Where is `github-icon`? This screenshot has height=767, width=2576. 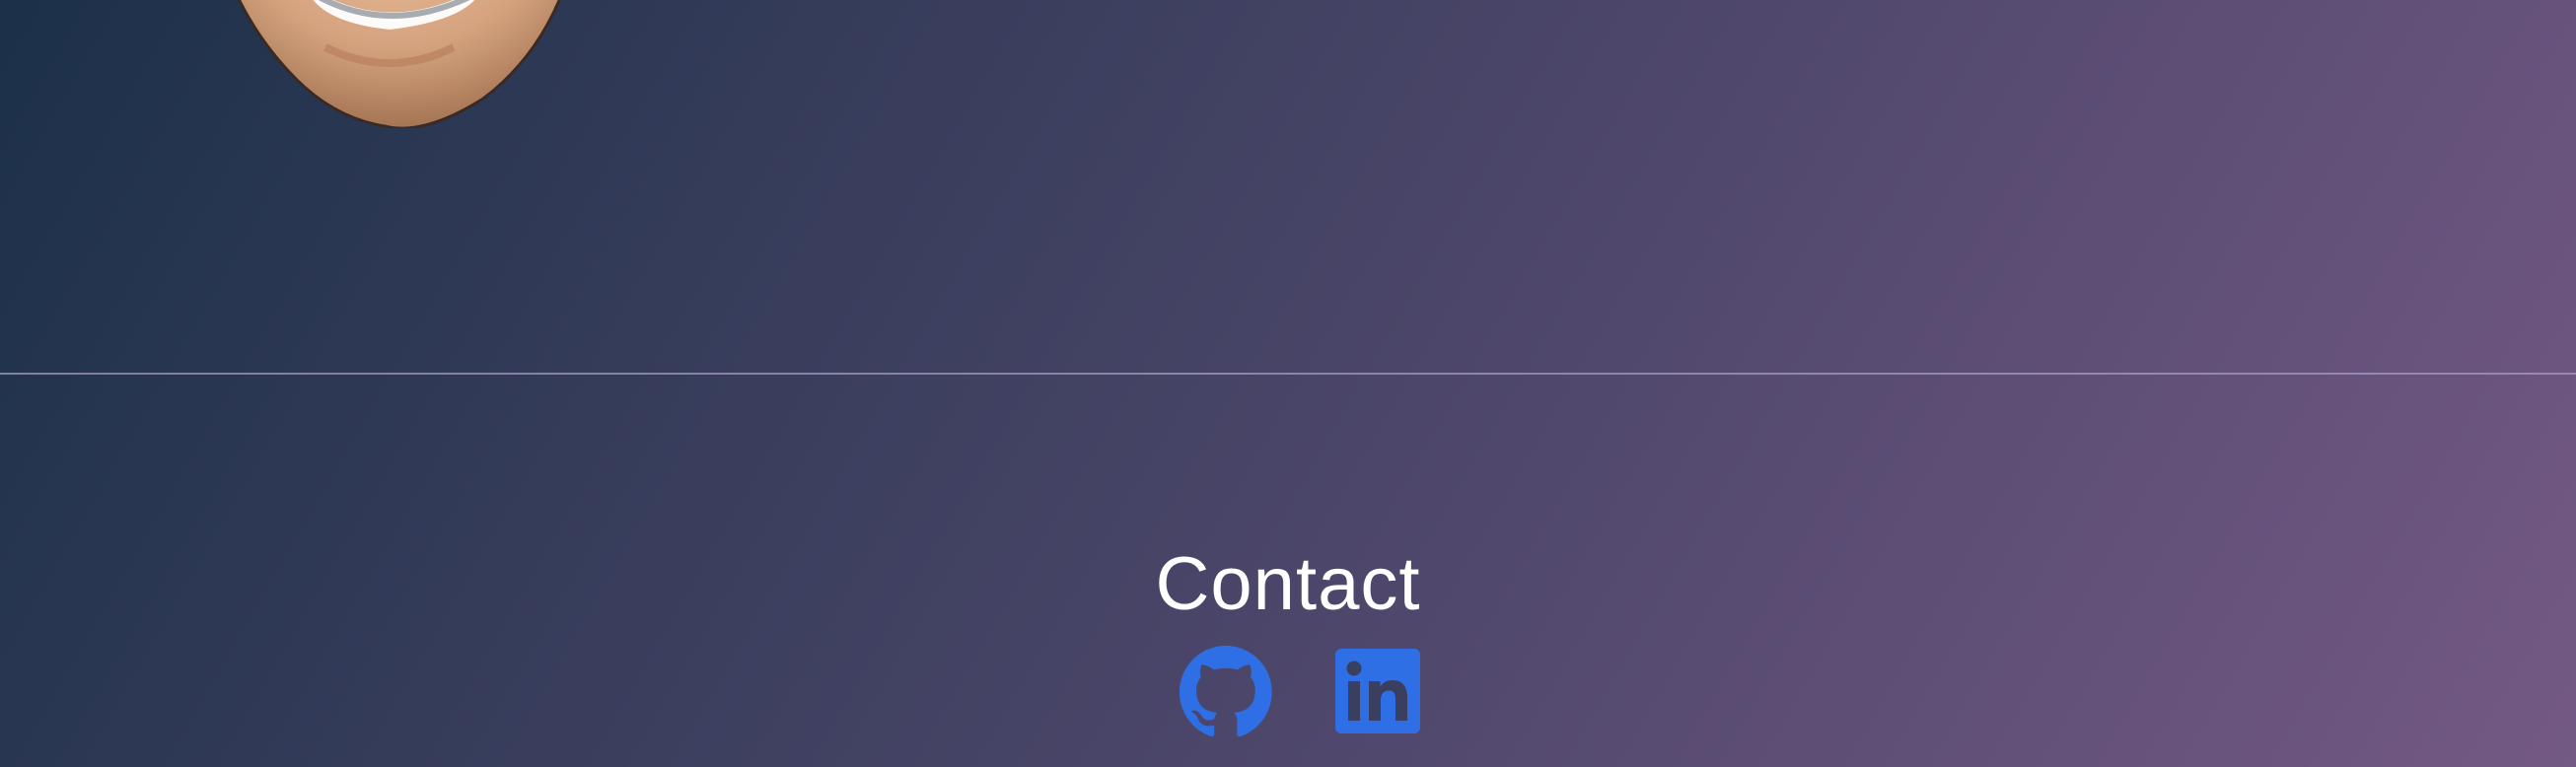
github-icon is located at coordinates (1226, 691).